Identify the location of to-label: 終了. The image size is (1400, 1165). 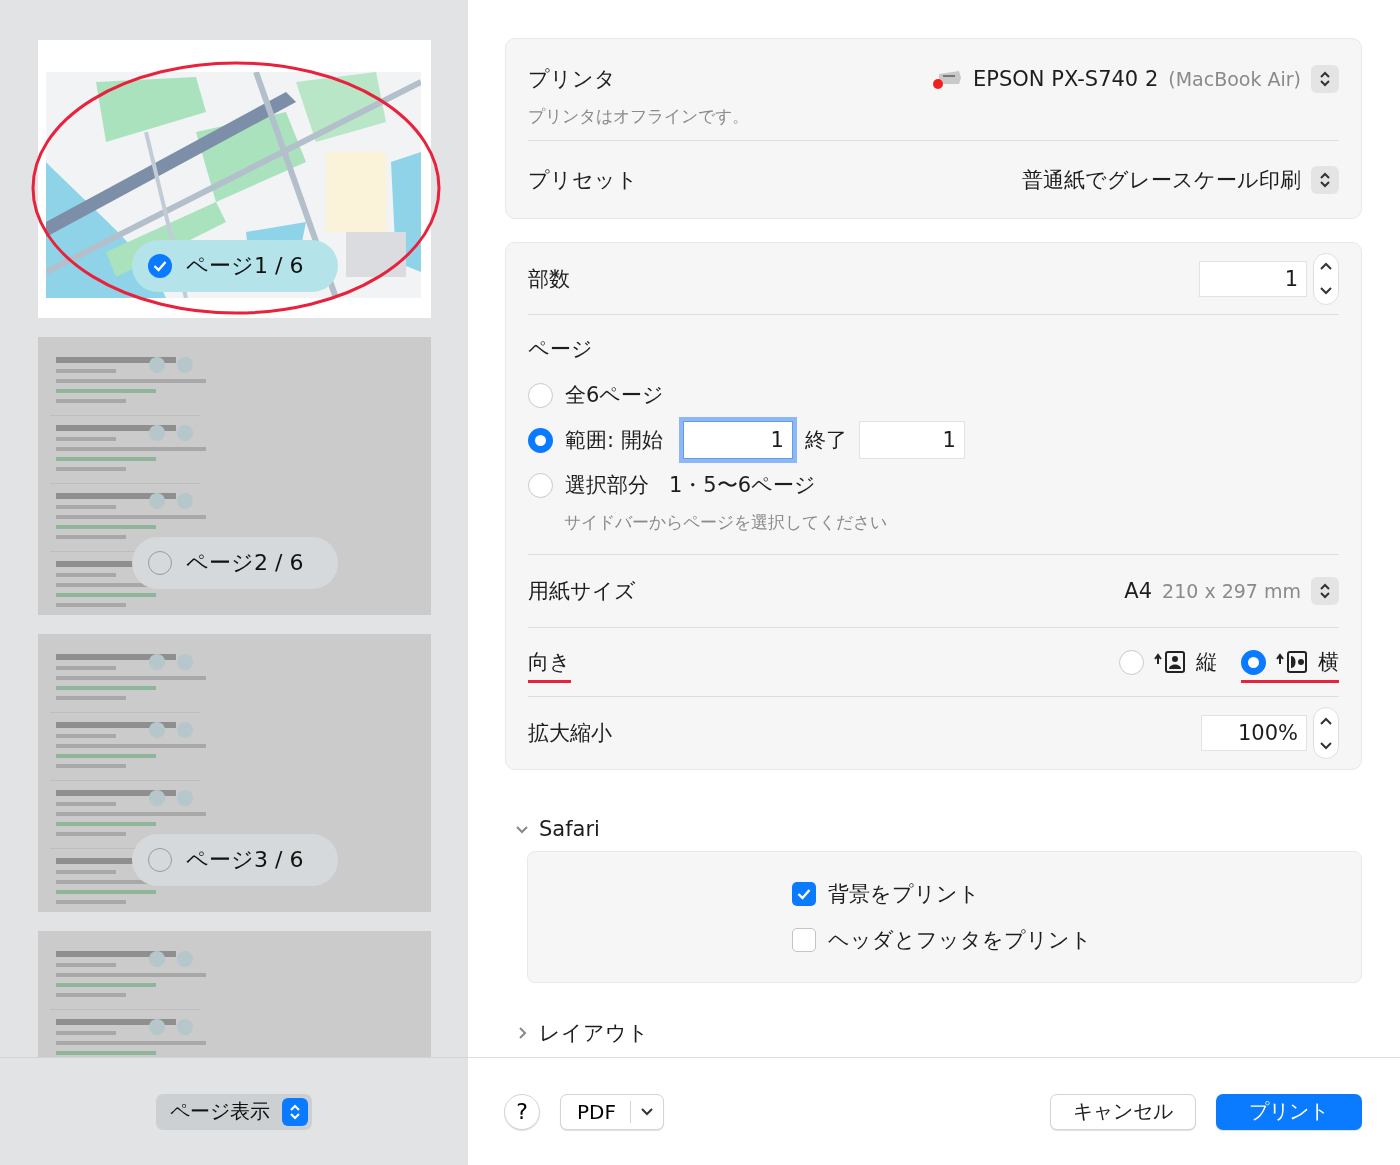
(825, 440).